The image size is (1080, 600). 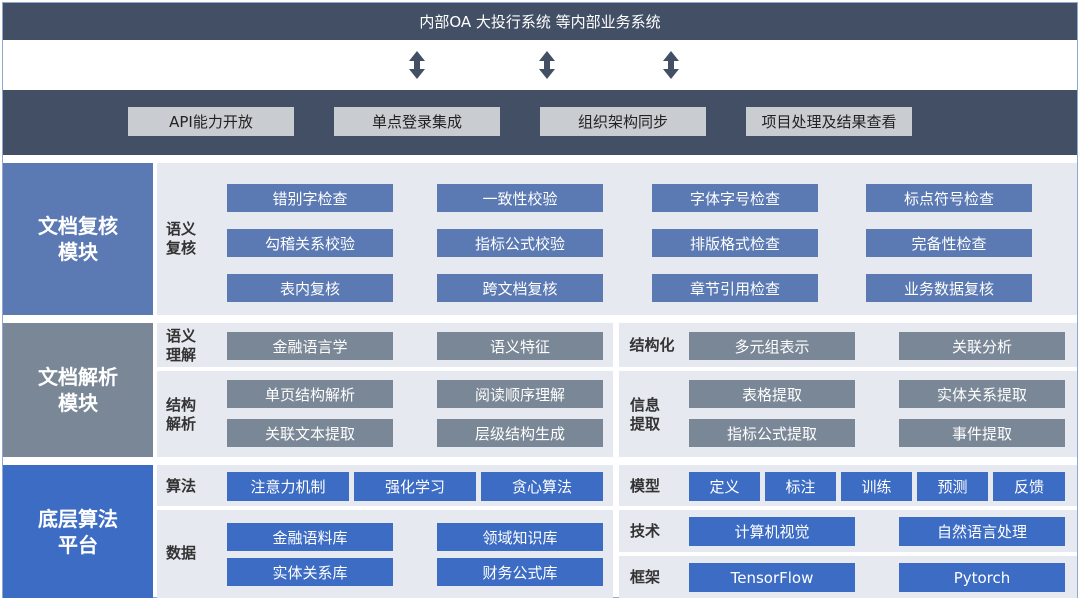 What do you see at coordinates (644, 486) in the screenshot?
I see `model-label: 模型` at bounding box center [644, 486].